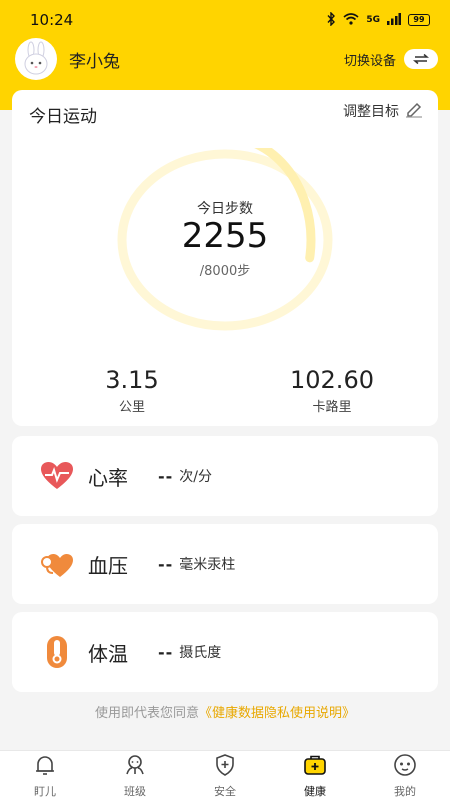 This screenshot has width=450, height=800. Describe the element at coordinates (225, 271) in the screenshot. I see `steps-target: /8000步` at that location.